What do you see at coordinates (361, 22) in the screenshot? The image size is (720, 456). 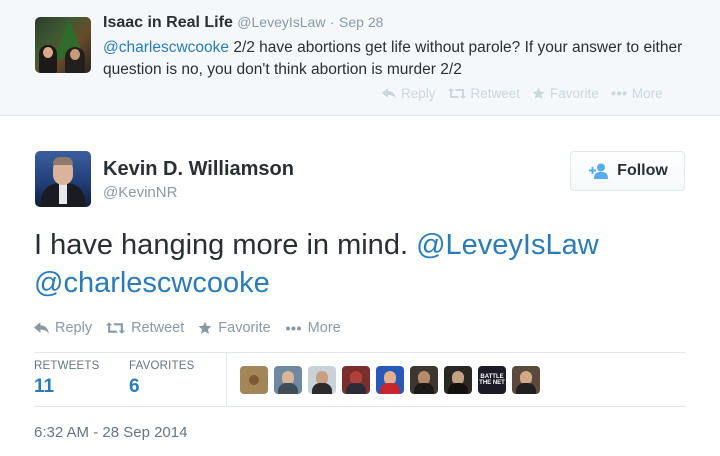 I see `parent-date: Sep 28` at bounding box center [361, 22].